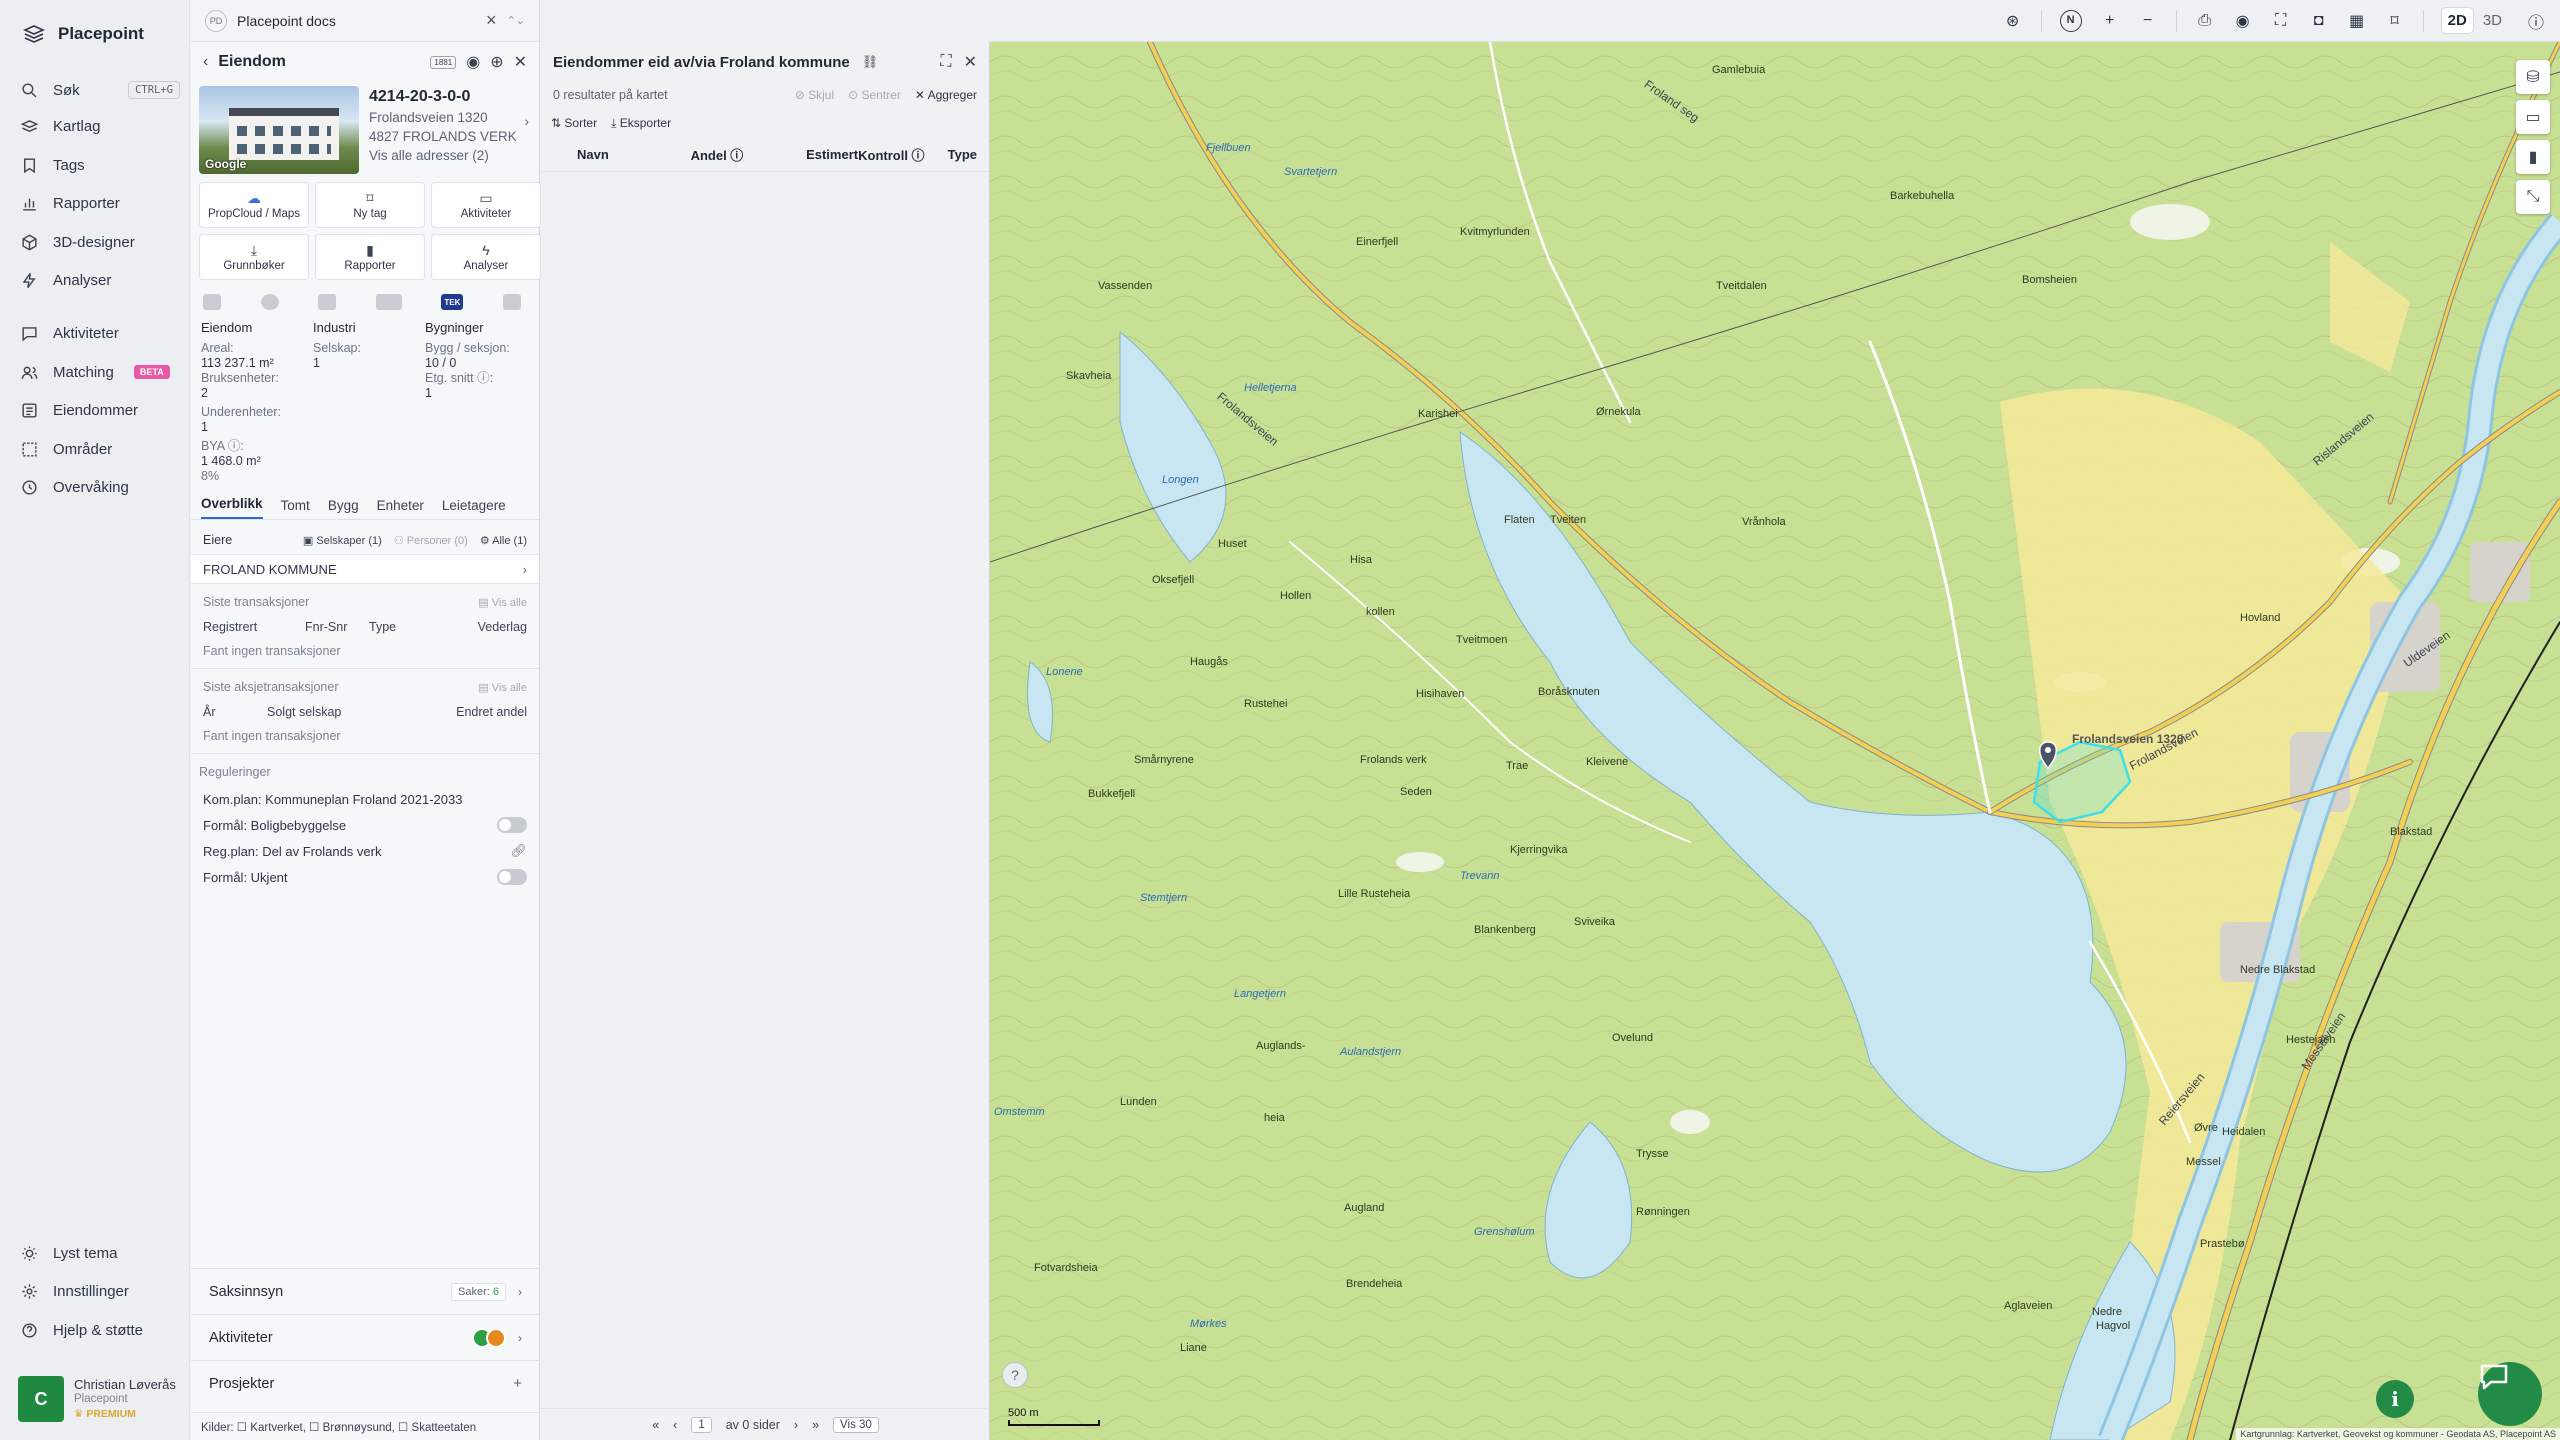 The width and height of the screenshot is (2560, 1440). Describe the element at coordinates (503, 540) in the screenshot. I see `filter-all: ⚙ Alle (1)` at that location.